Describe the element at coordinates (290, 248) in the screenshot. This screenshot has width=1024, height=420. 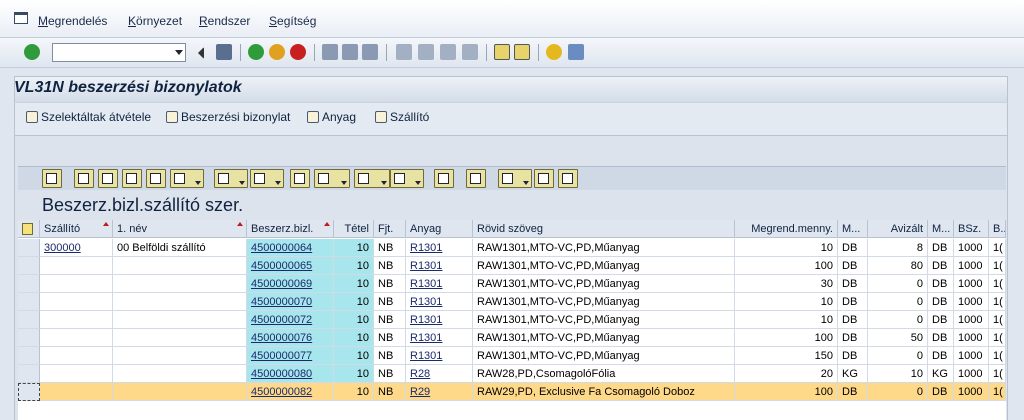
I see `cell-po: 4500000064` at that location.